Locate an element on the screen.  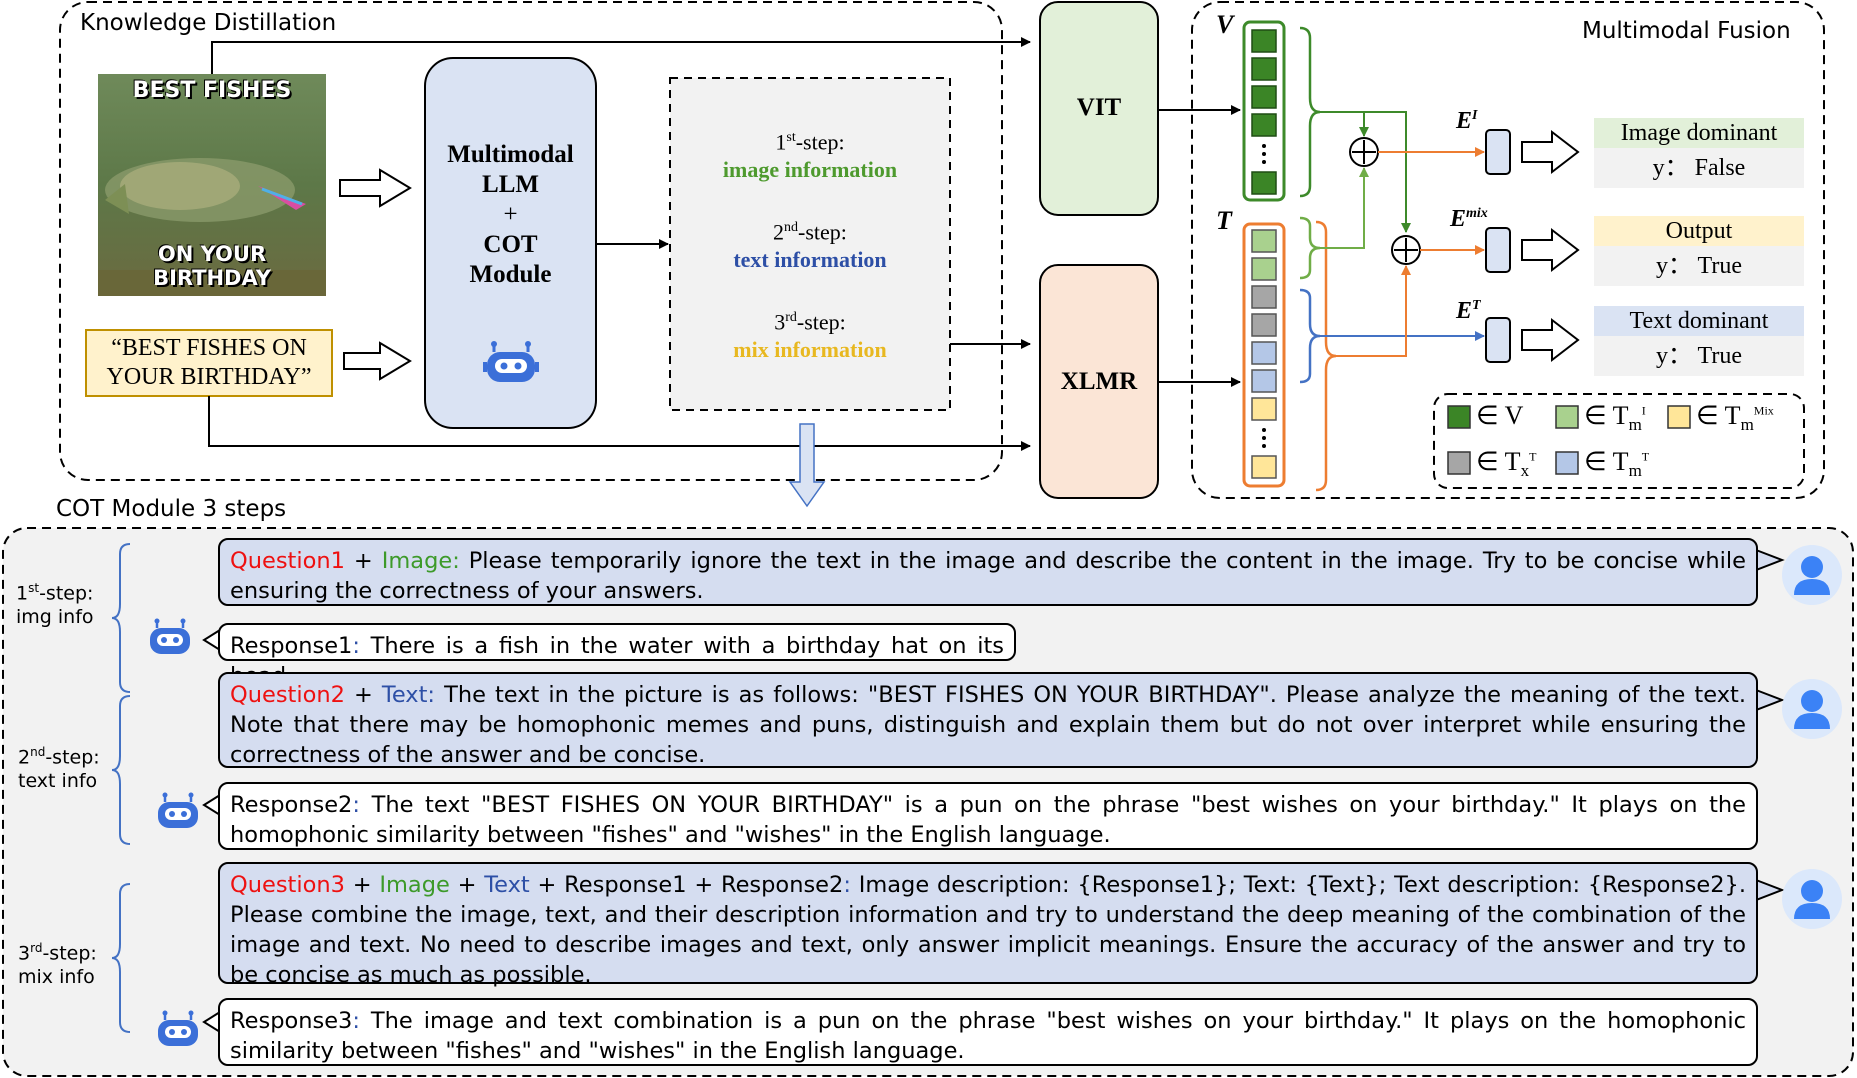
step-1-ordinal: 1 is located at coordinates (781, 142).